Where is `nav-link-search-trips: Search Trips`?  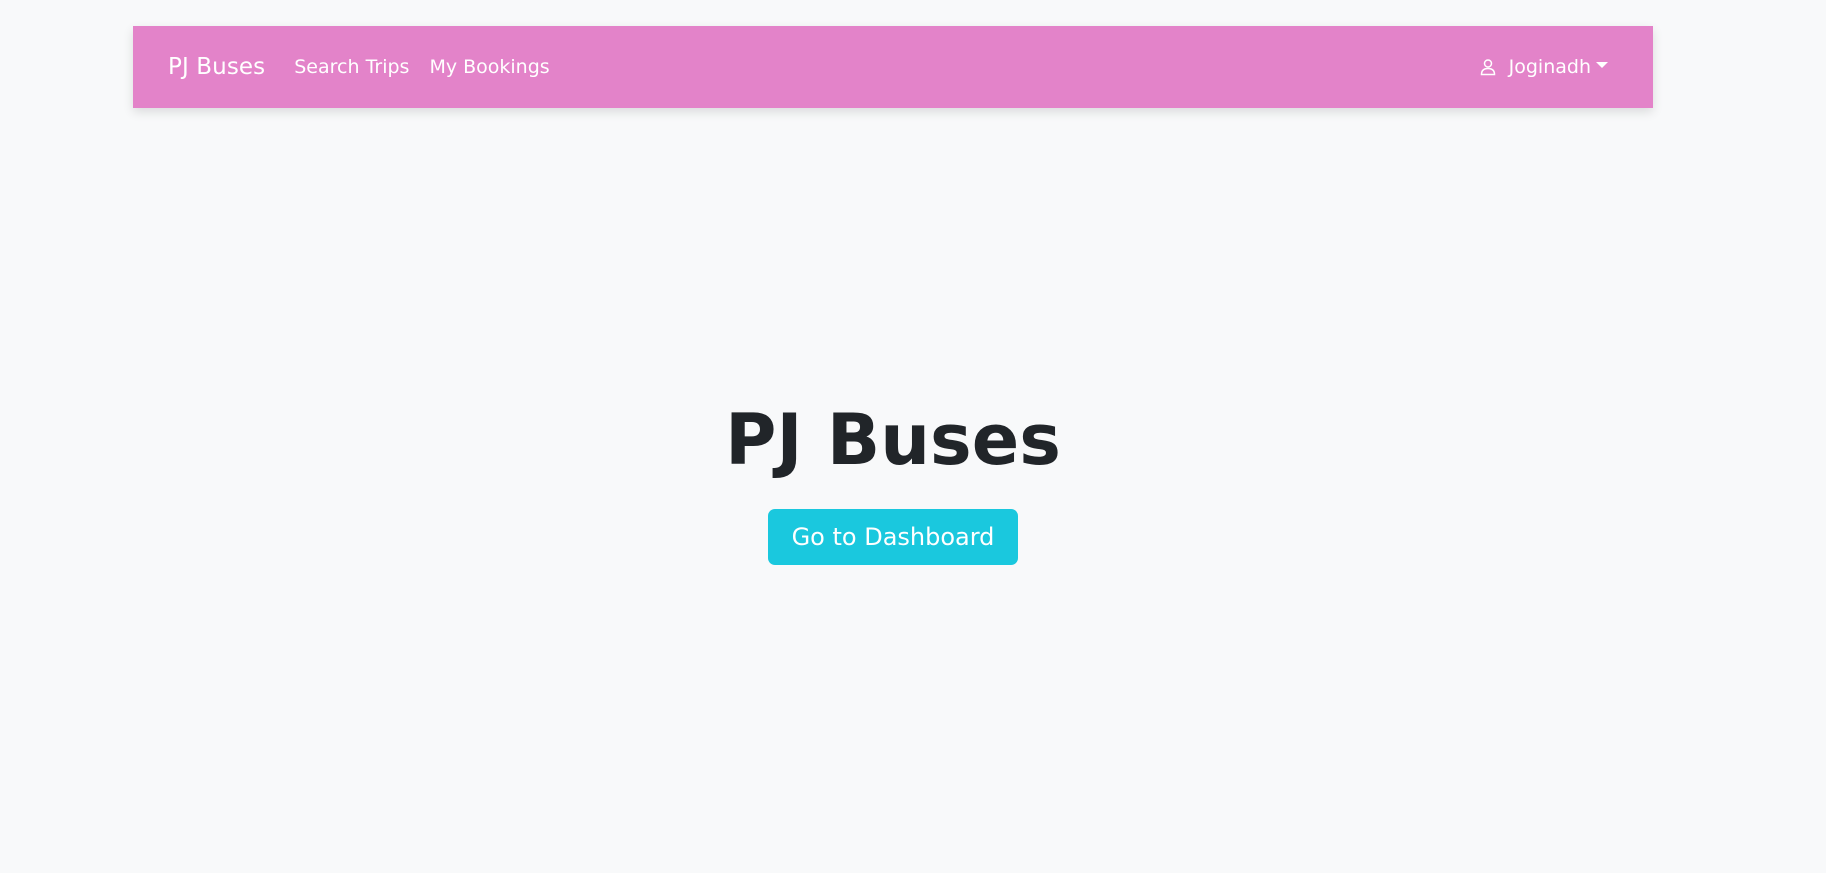
nav-link-search-trips: Search Trips is located at coordinates (351, 67).